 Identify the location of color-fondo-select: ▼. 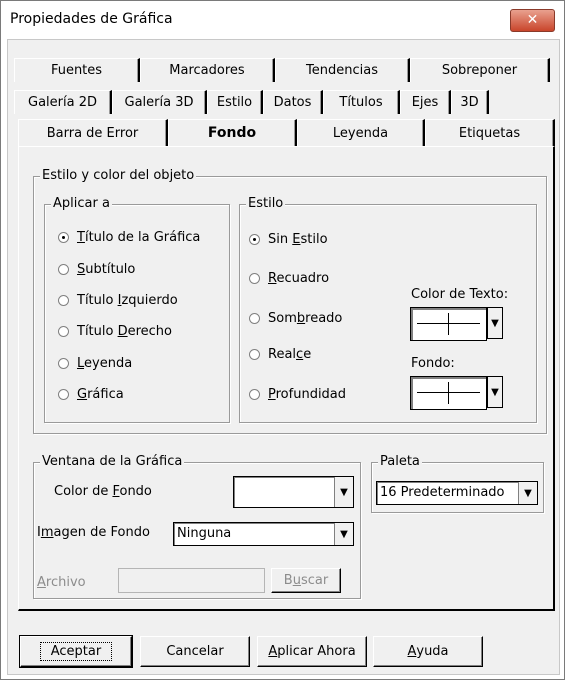
(293, 492).